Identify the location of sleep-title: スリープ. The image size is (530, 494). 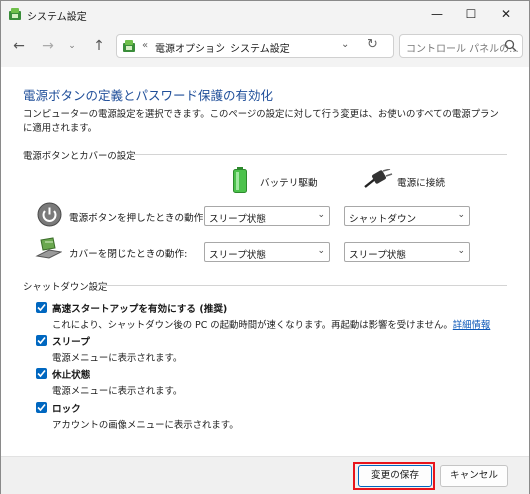
(71, 341).